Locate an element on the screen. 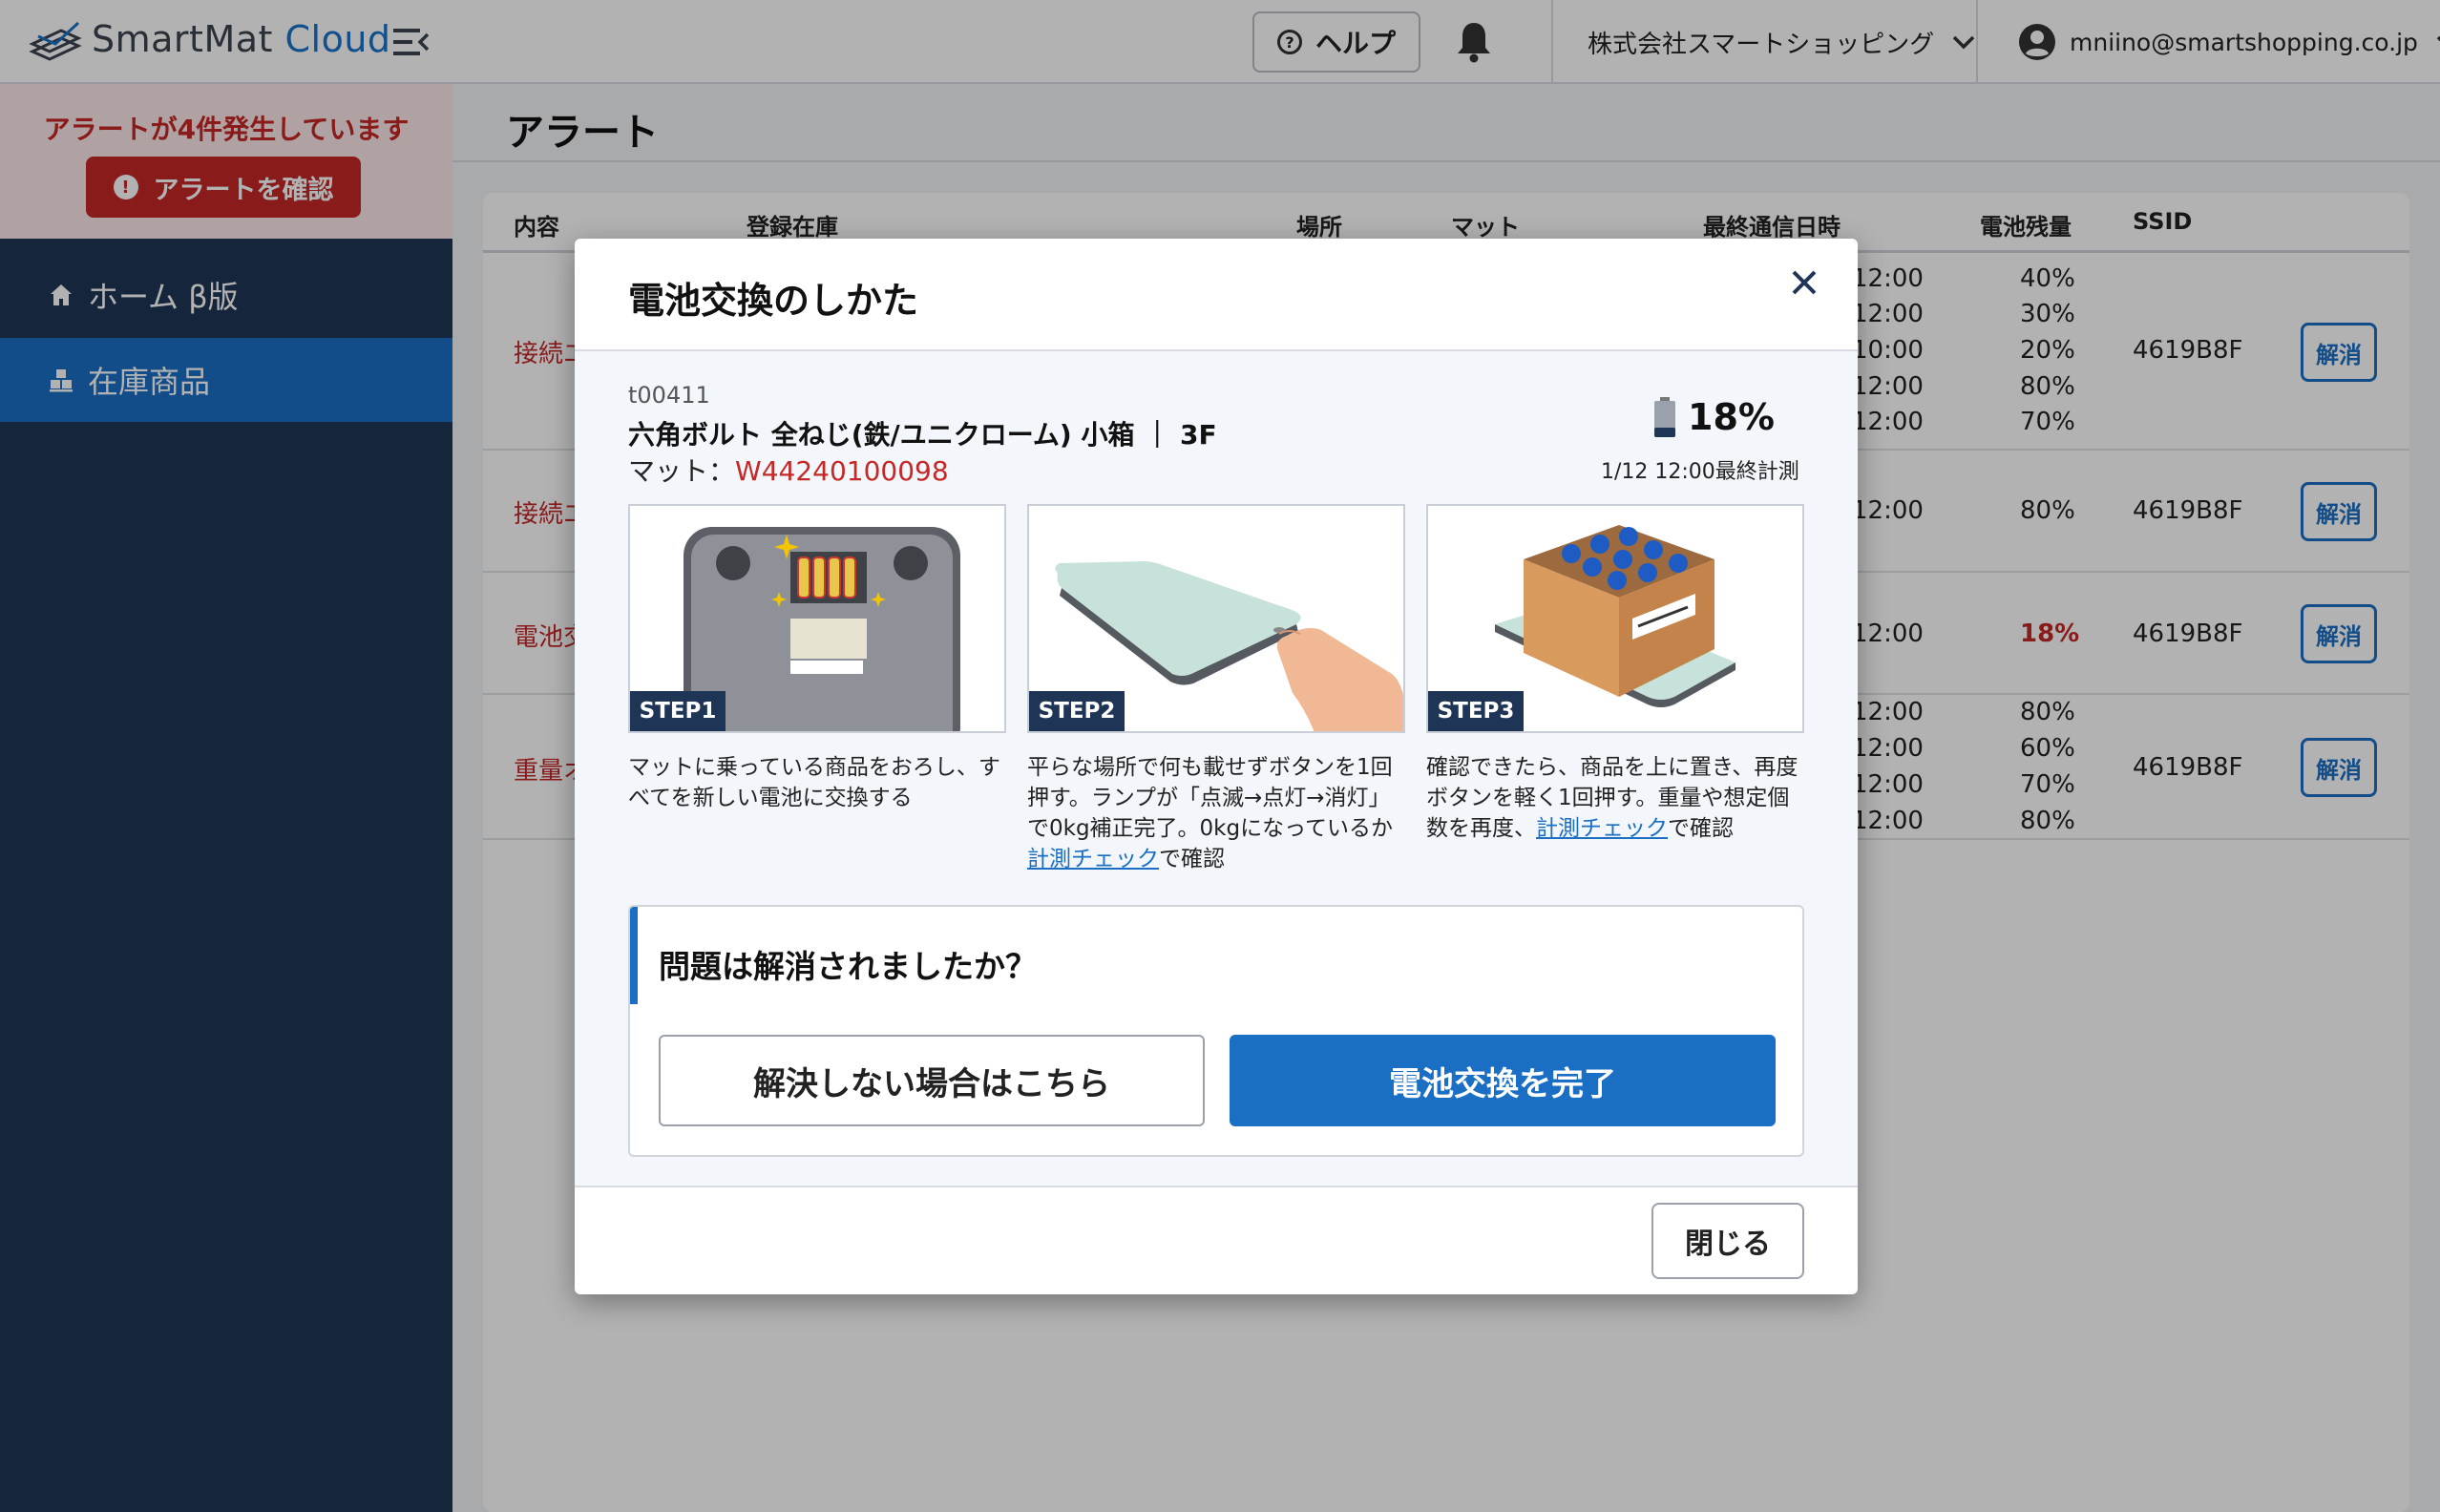 The image size is (2440, 1512). step2-illustration: STEP2 is located at coordinates (1216, 618).